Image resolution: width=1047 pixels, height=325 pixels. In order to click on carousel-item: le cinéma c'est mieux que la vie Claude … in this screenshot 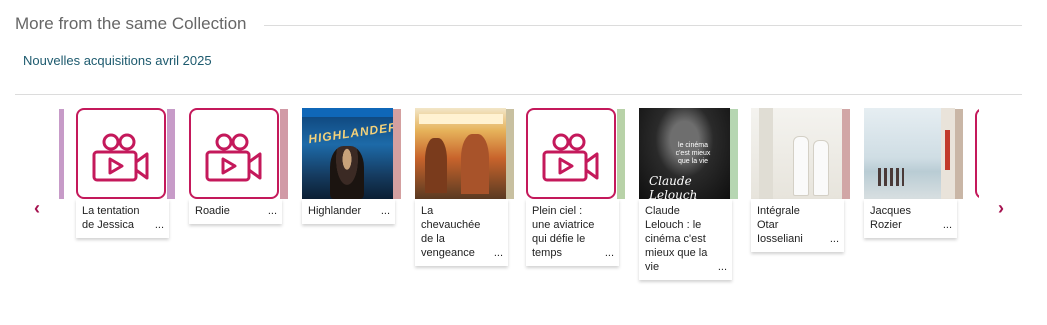, I will do `click(688, 194)`.